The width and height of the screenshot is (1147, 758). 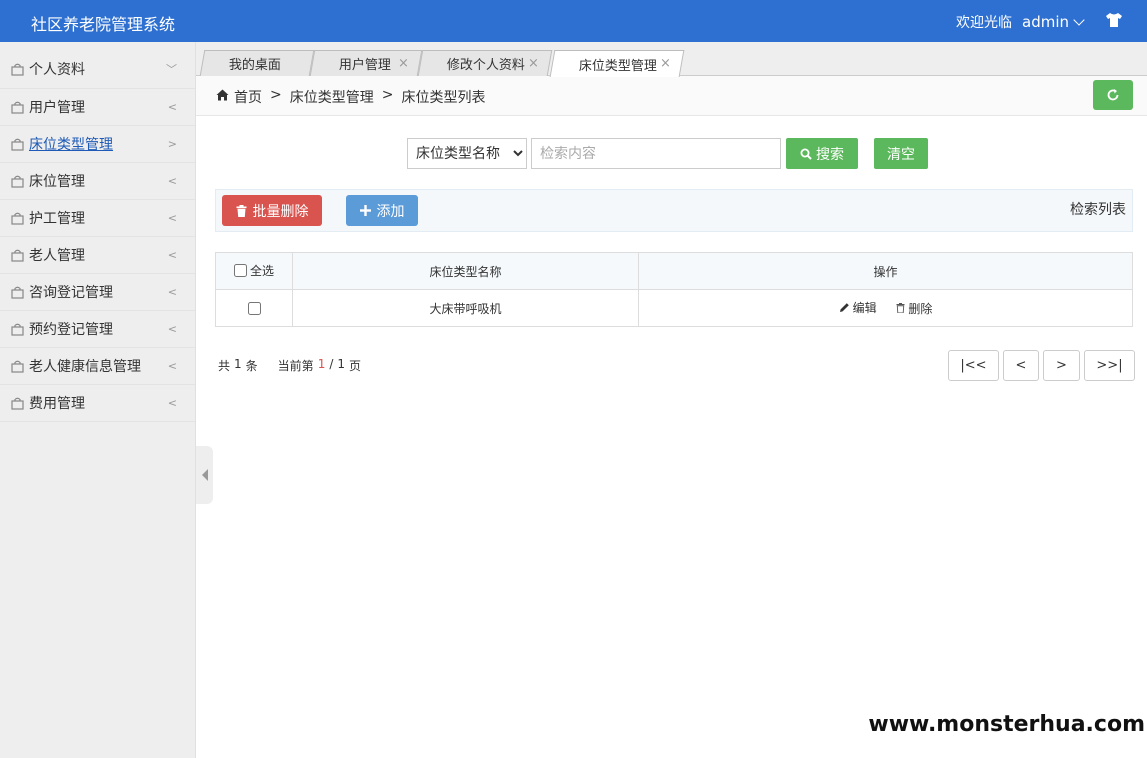 What do you see at coordinates (671, 96) in the screenshot?
I see `breadcrumb: 首页 > 床位类型管理 > 床位类型列表` at bounding box center [671, 96].